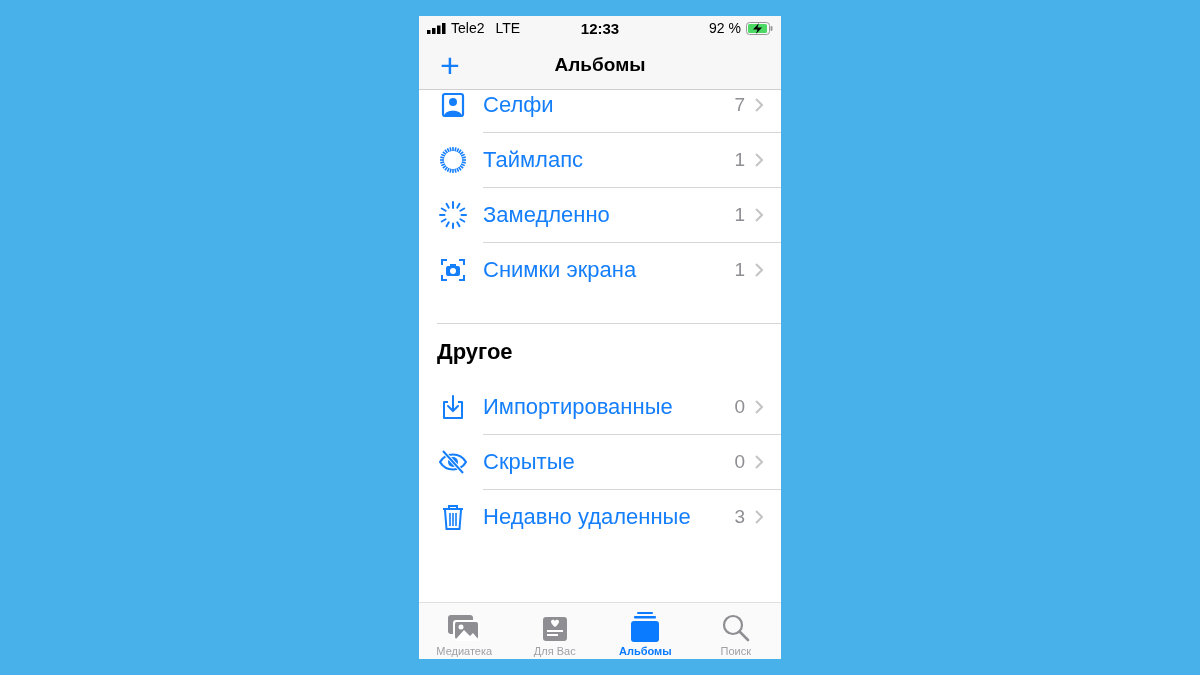 The image size is (1200, 675). Describe the element at coordinates (529, 462) in the screenshot. I see `album-name: Скрытые` at that location.